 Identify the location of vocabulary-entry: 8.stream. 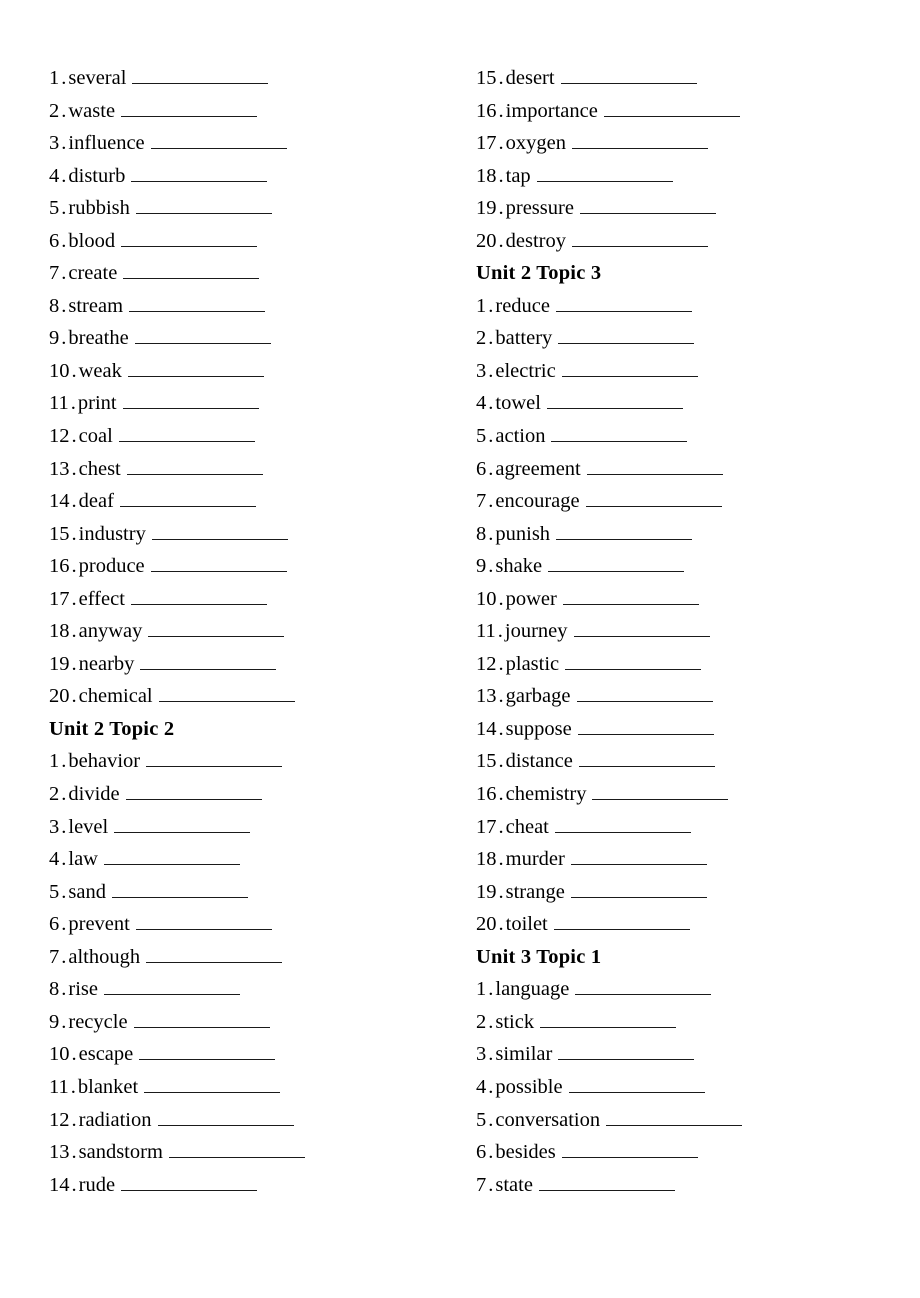
(239, 306).